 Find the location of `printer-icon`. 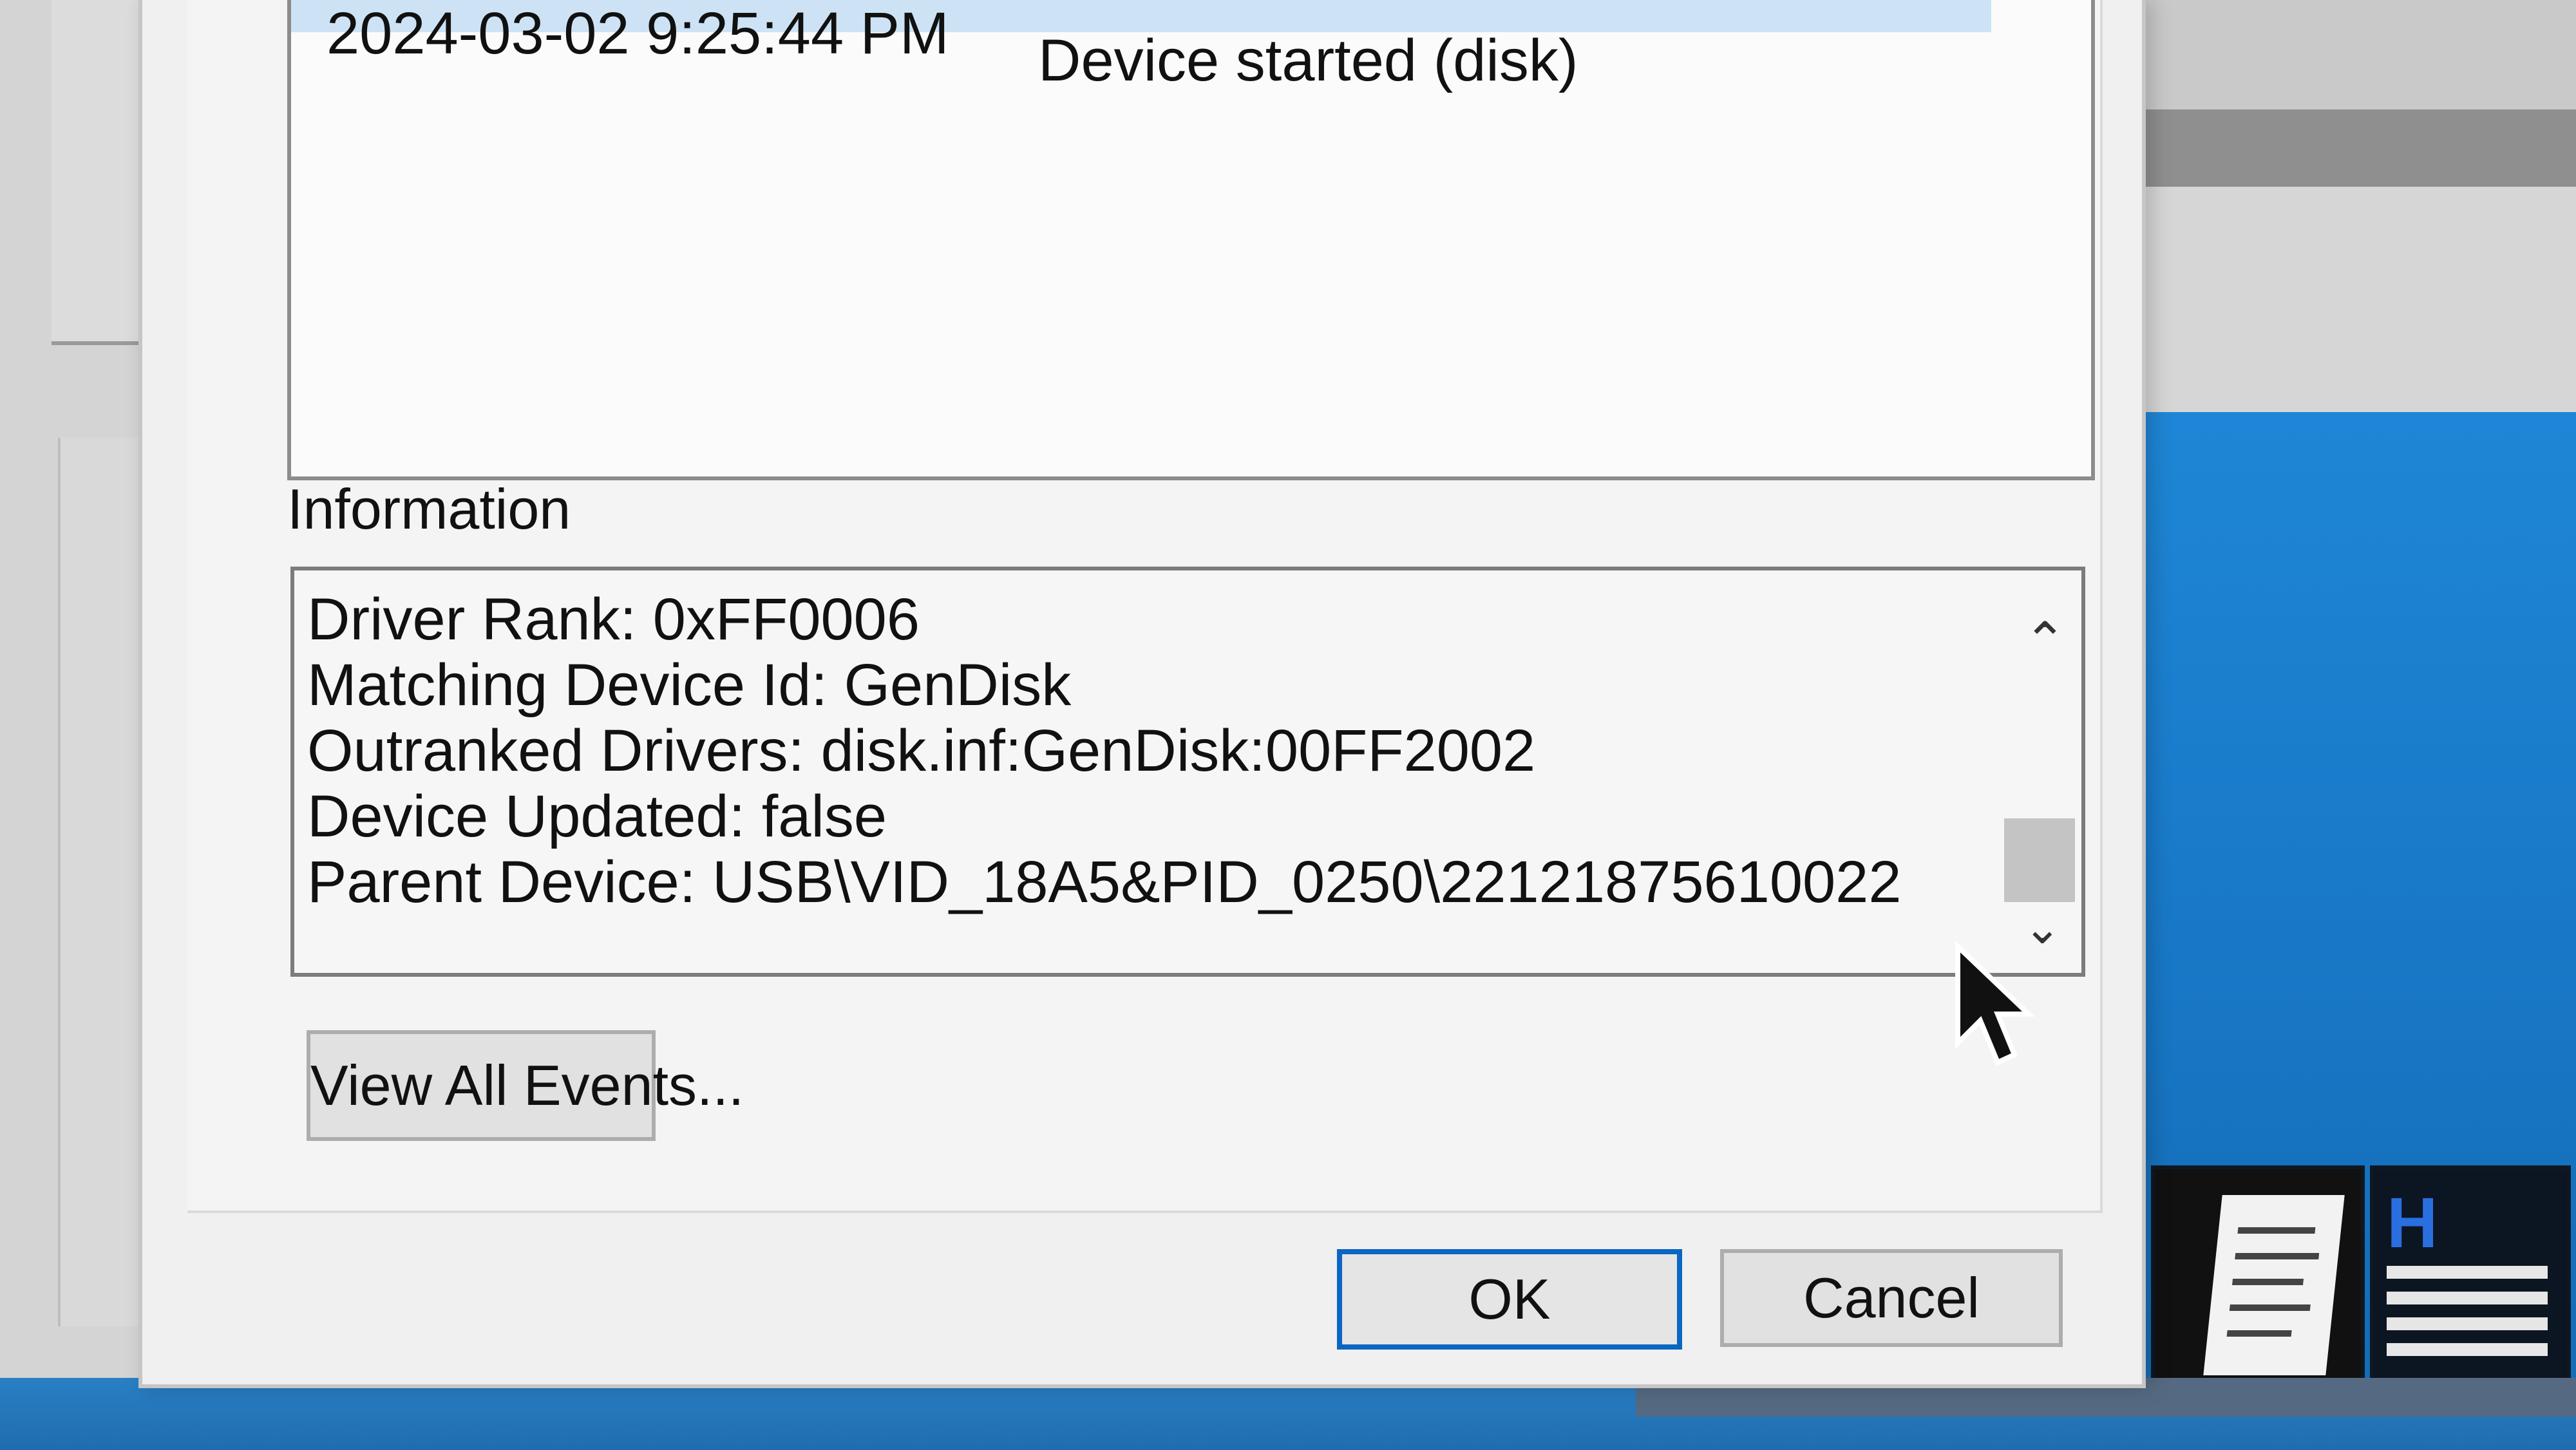

printer-icon is located at coordinates (2258, 1275).